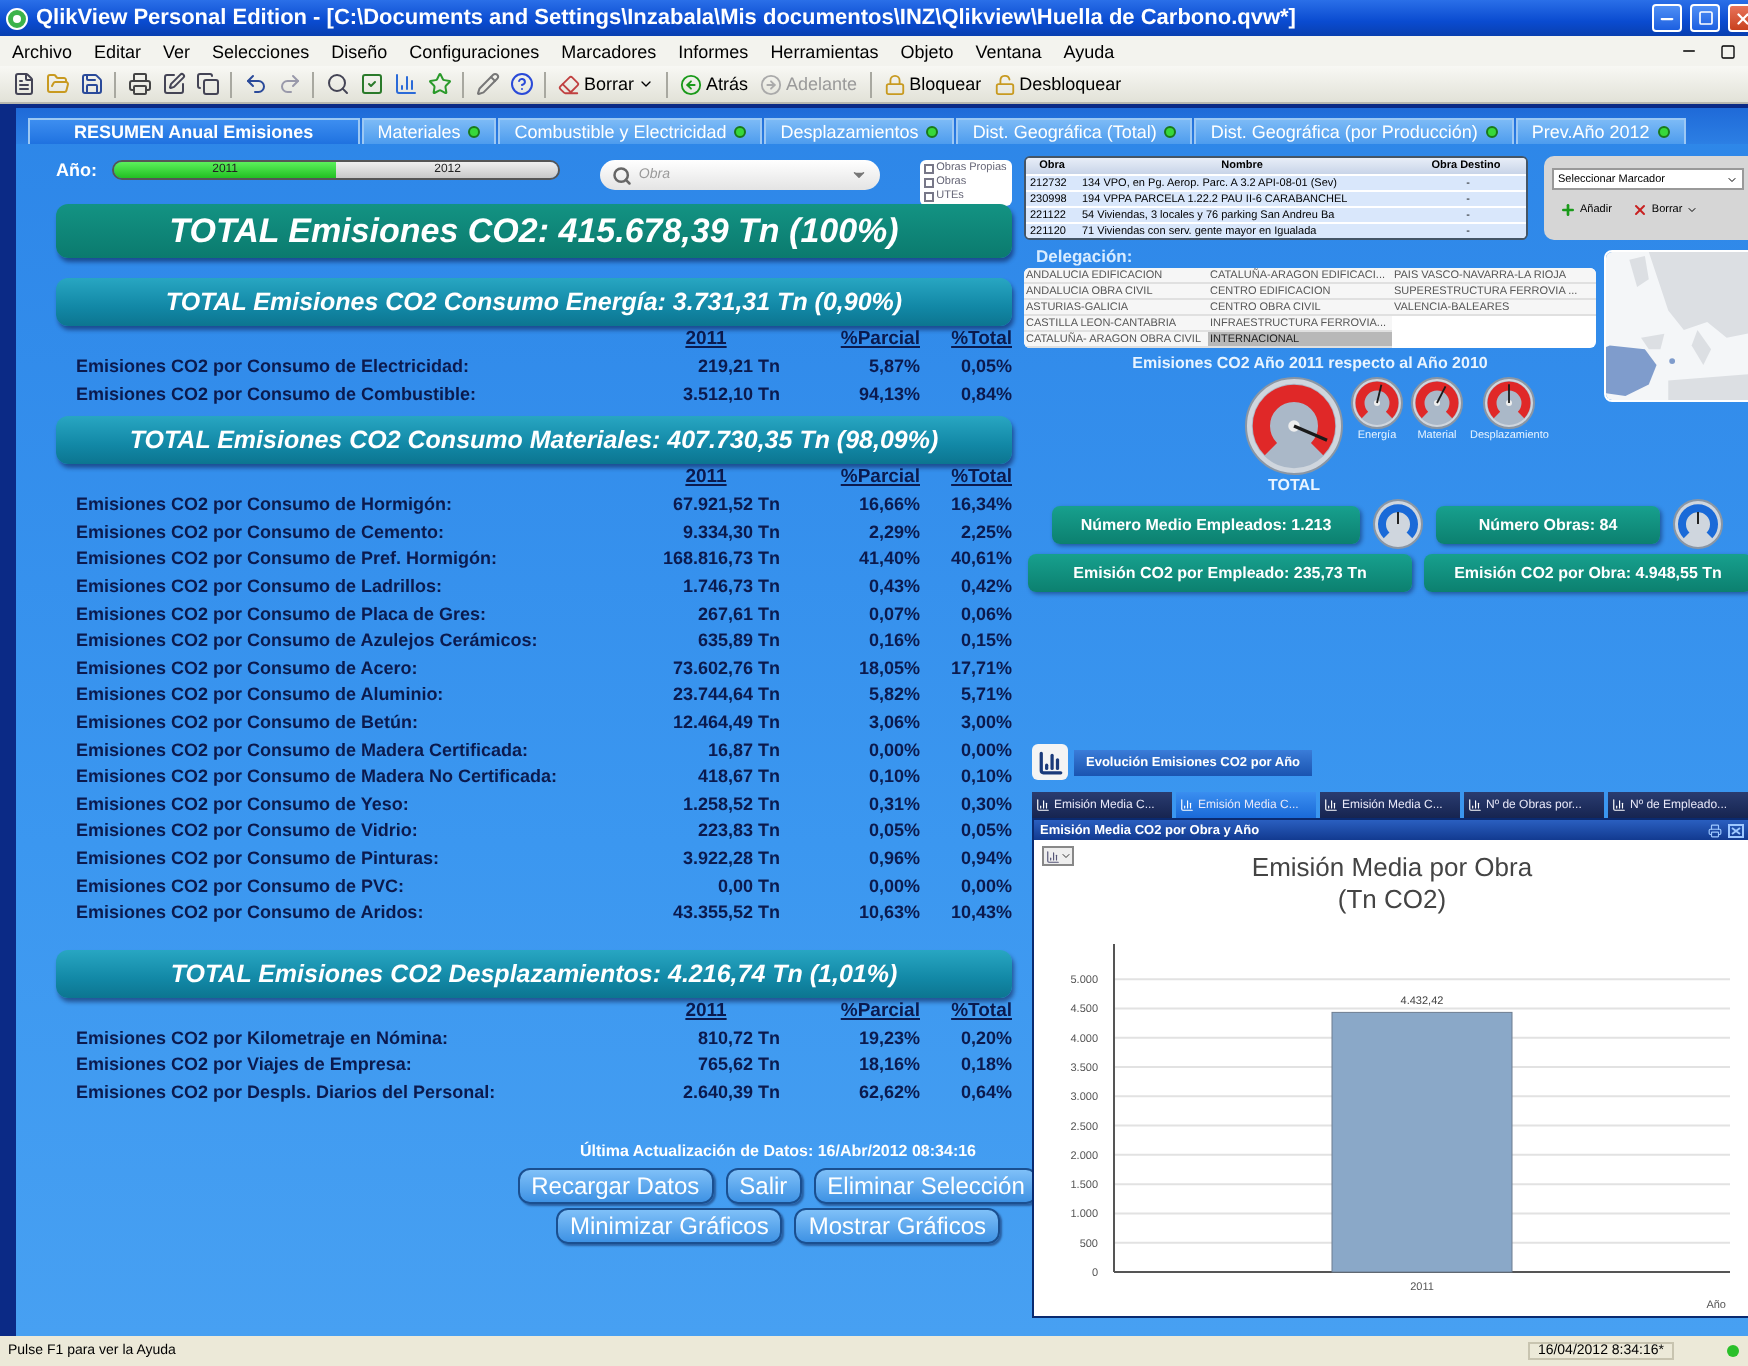 This screenshot has height=1366, width=1748. What do you see at coordinates (288, 559) in the screenshot?
I see `row-label: Emisiones CO2 por Consumo de Pref. Hormigón:` at bounding box center [288, 559].